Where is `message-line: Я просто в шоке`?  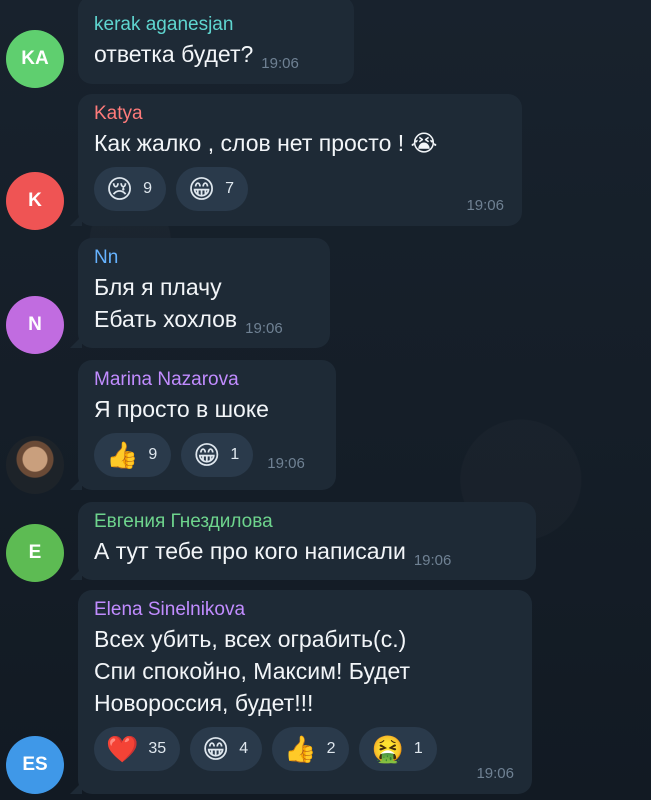
message-line: Я просто в шоке is located at coordinates (181, 409).